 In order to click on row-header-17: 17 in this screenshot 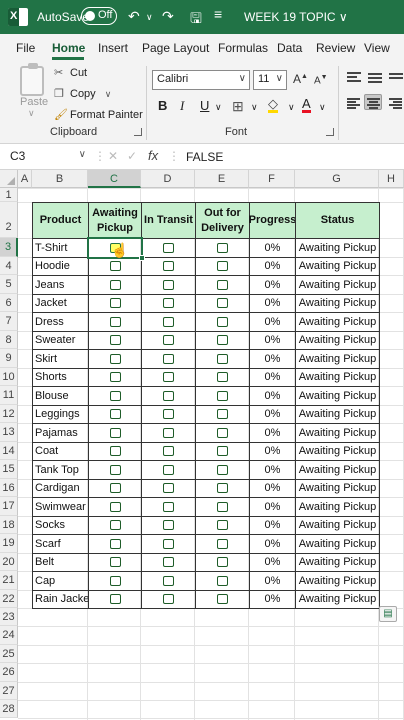, I will do `click(9, 506)`.